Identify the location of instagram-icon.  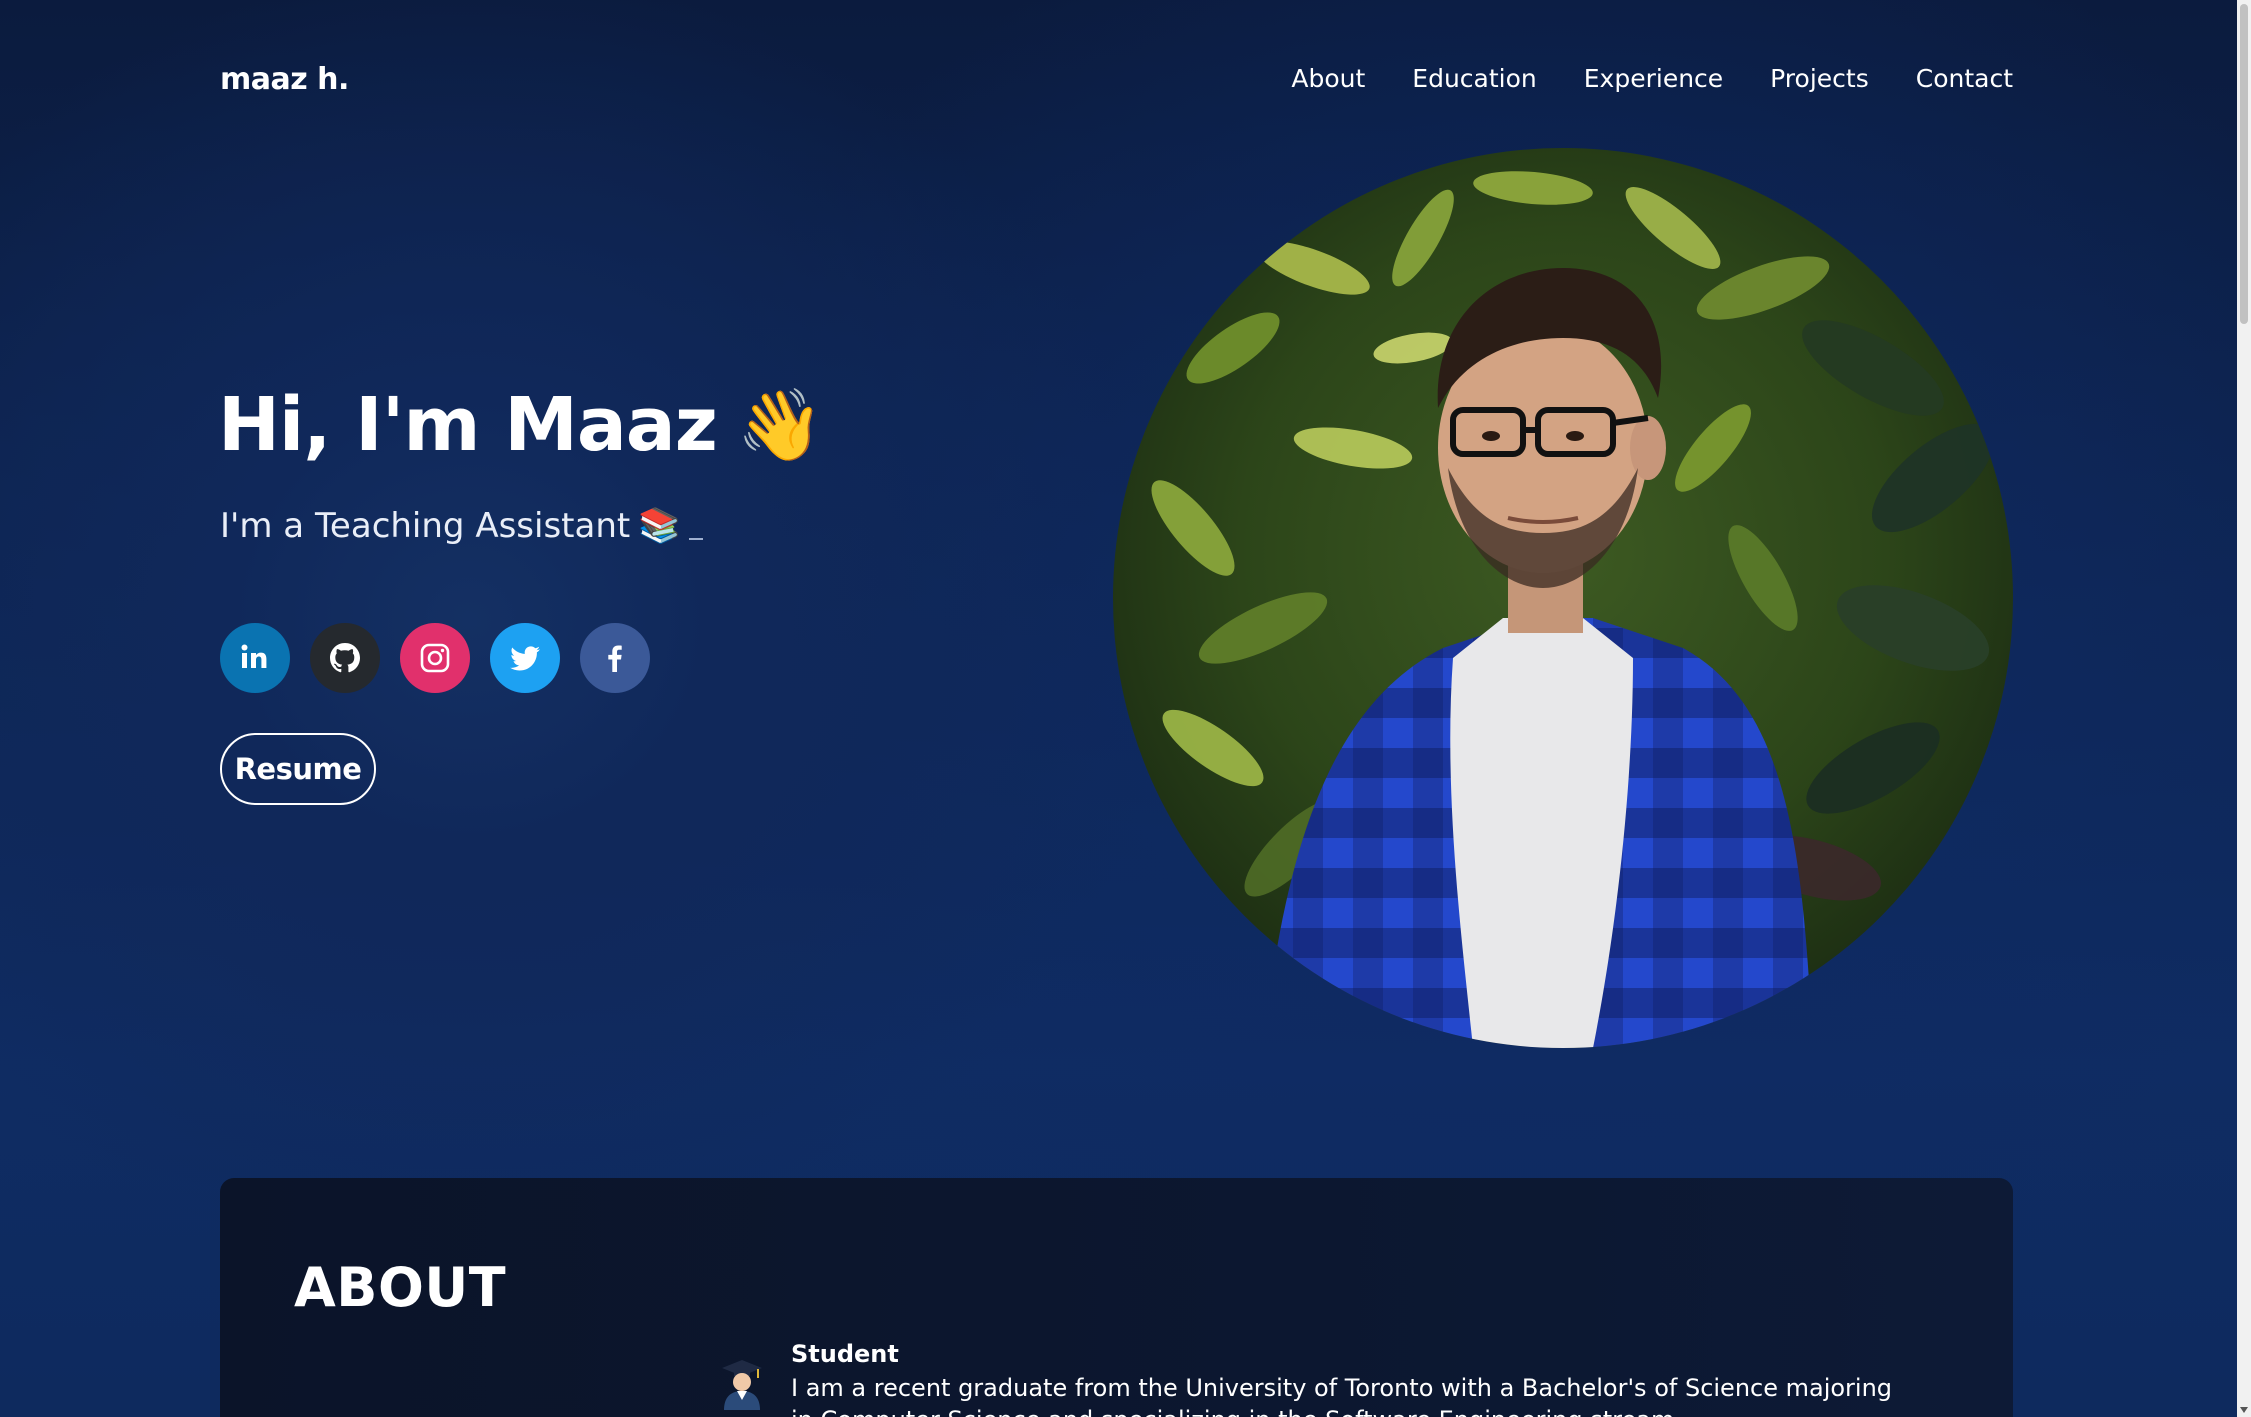
(435, 658).